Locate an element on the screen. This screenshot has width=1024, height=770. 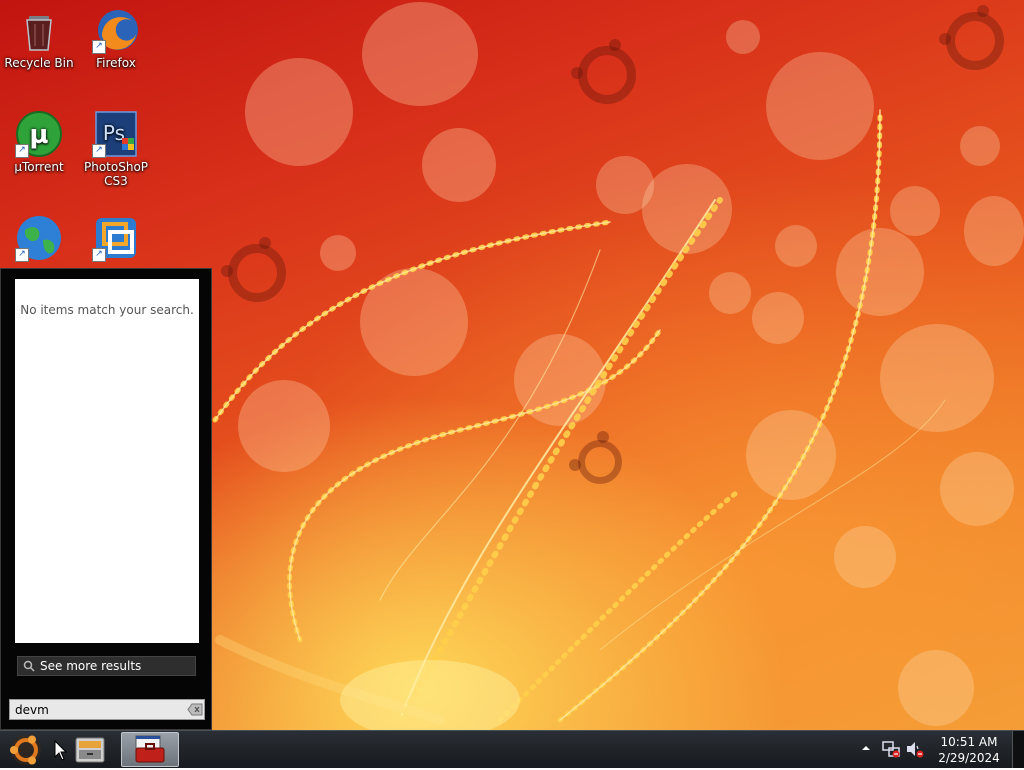
desktop-icon-firefox: ↗ Firefox is located at coordinates (116, 38).